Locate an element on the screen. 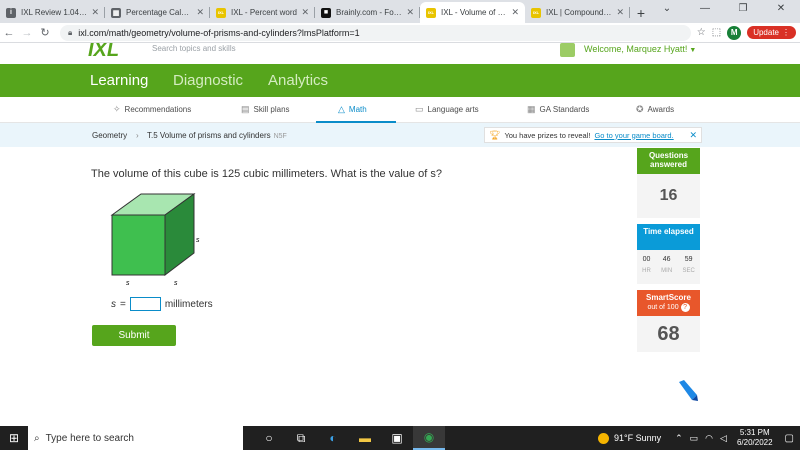 Image resolution: width=800 pixels, height=450 pixels. tab-title: IXL - Volume of pris is located at coordinates (474, 12).